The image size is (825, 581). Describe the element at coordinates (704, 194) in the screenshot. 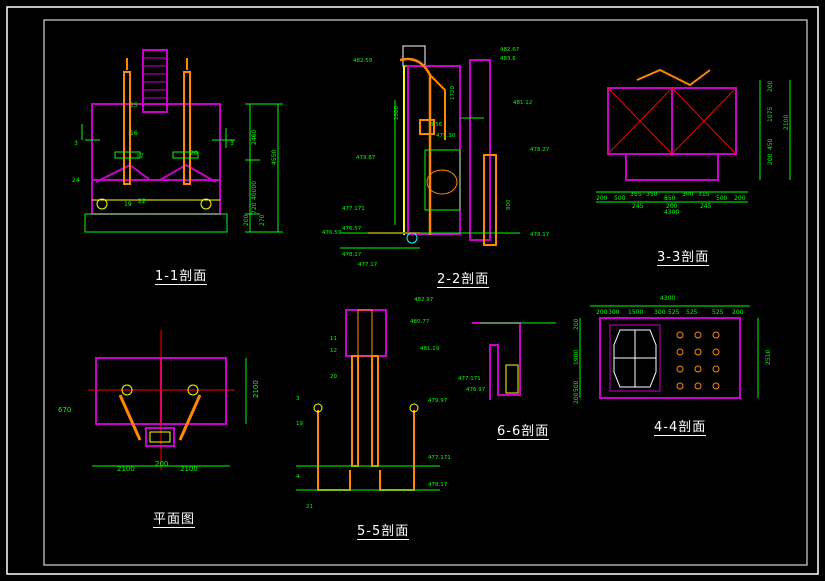

I see `s33-row: 315` at that location.